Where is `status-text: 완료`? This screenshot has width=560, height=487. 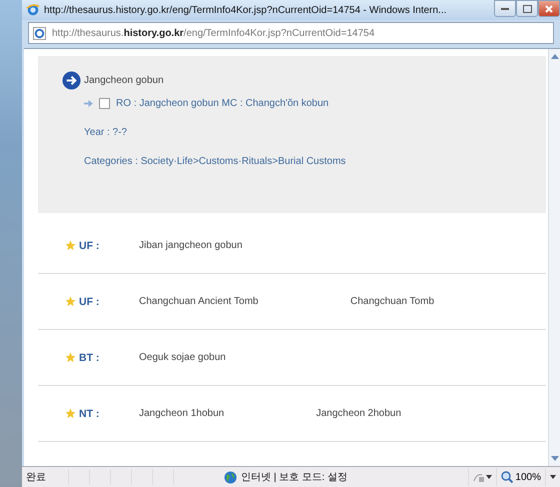
status-text: 완료 is located at coordinates (36, 477).